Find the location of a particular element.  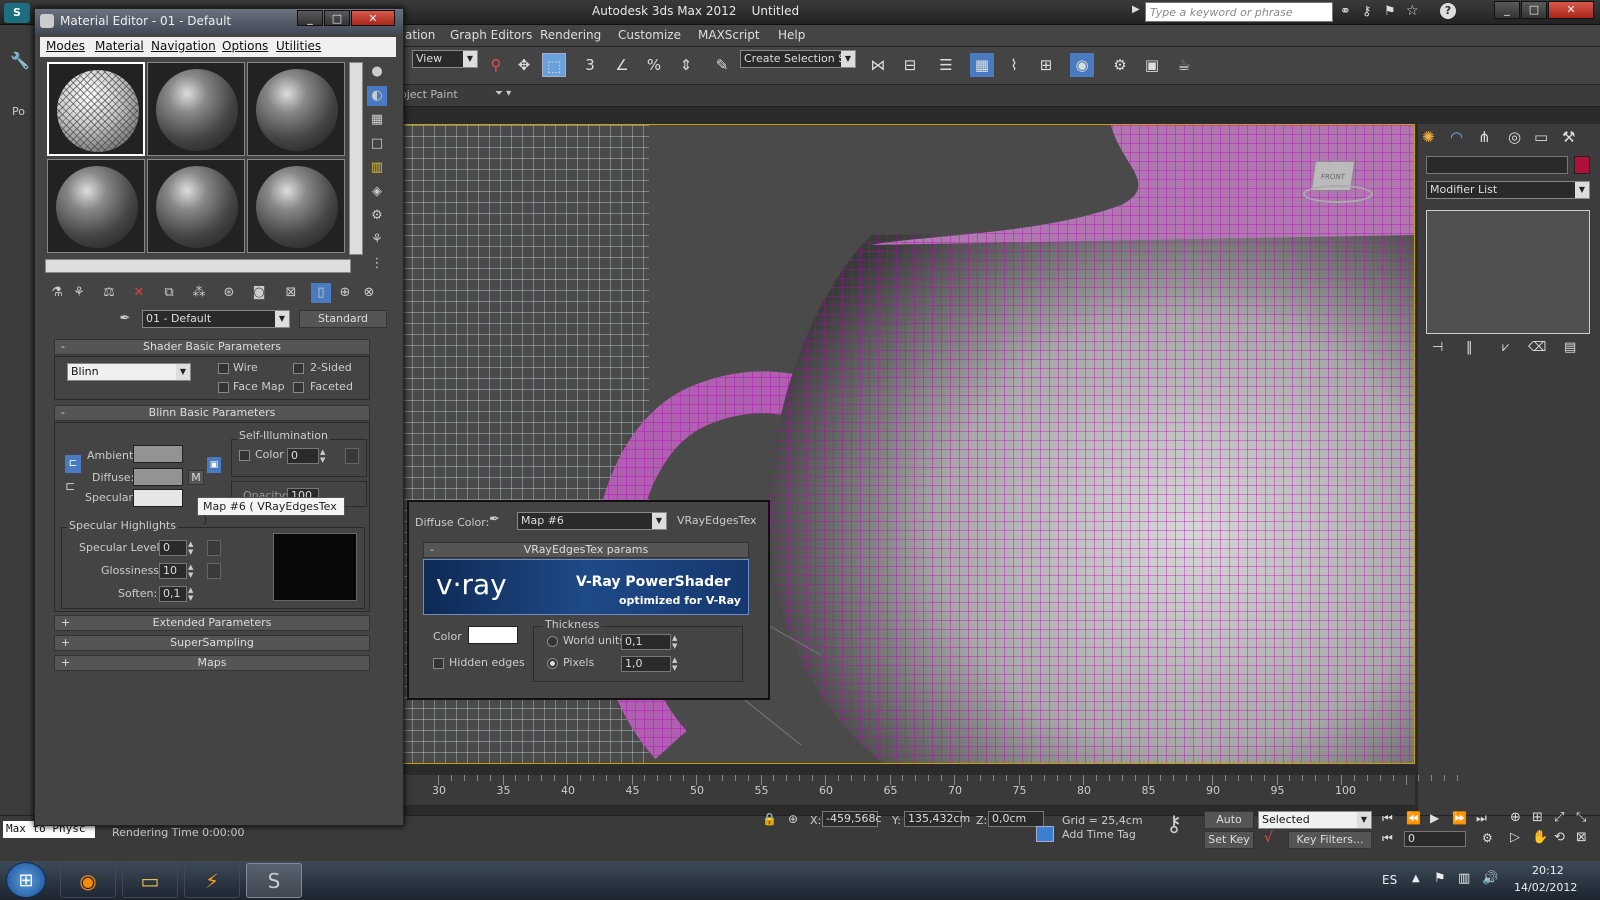

two-sided-checkbox is located at coordinates (298, 368).